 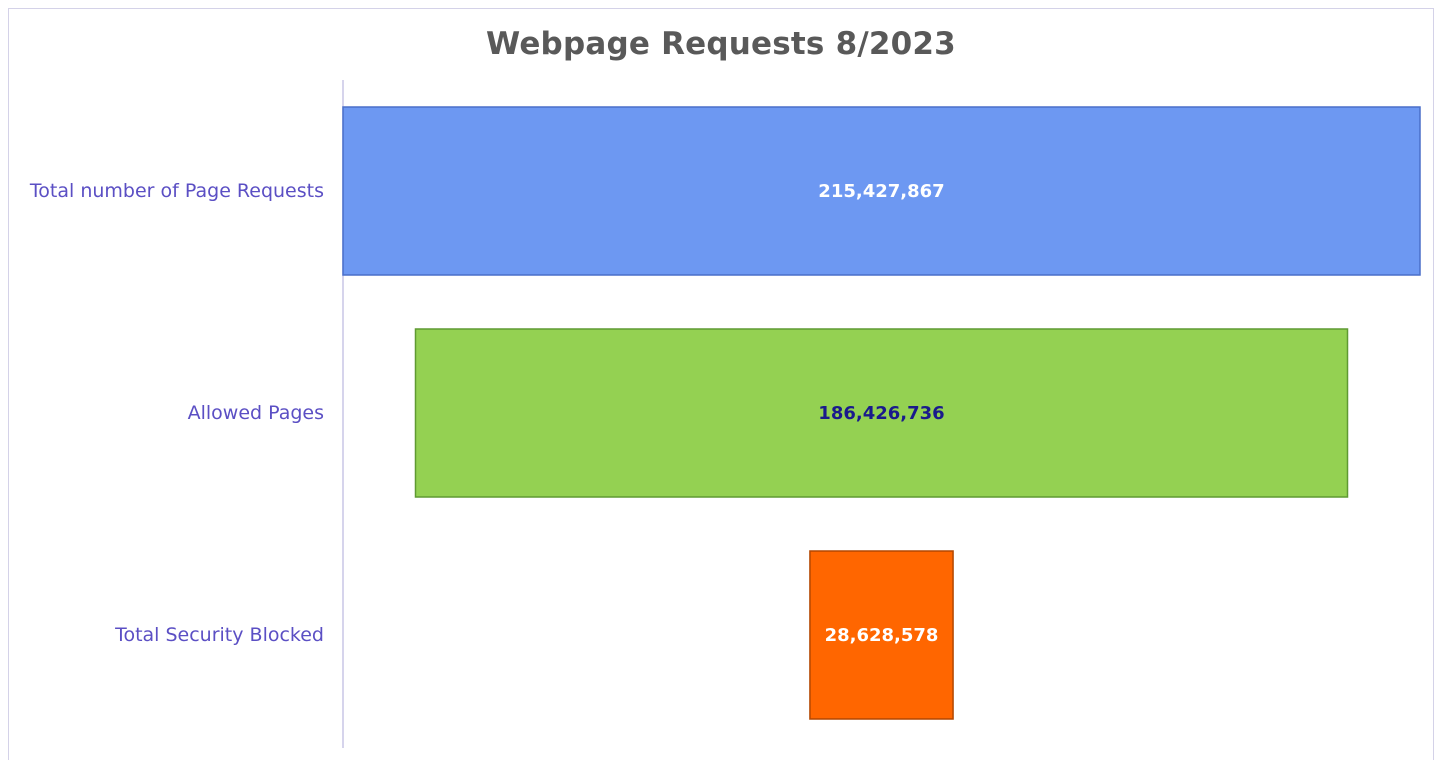 What do you see at coordinates (882, 635) in the screenshot?
I see `bar-value-label: 28,628,578` at bounding box center [882, 635].